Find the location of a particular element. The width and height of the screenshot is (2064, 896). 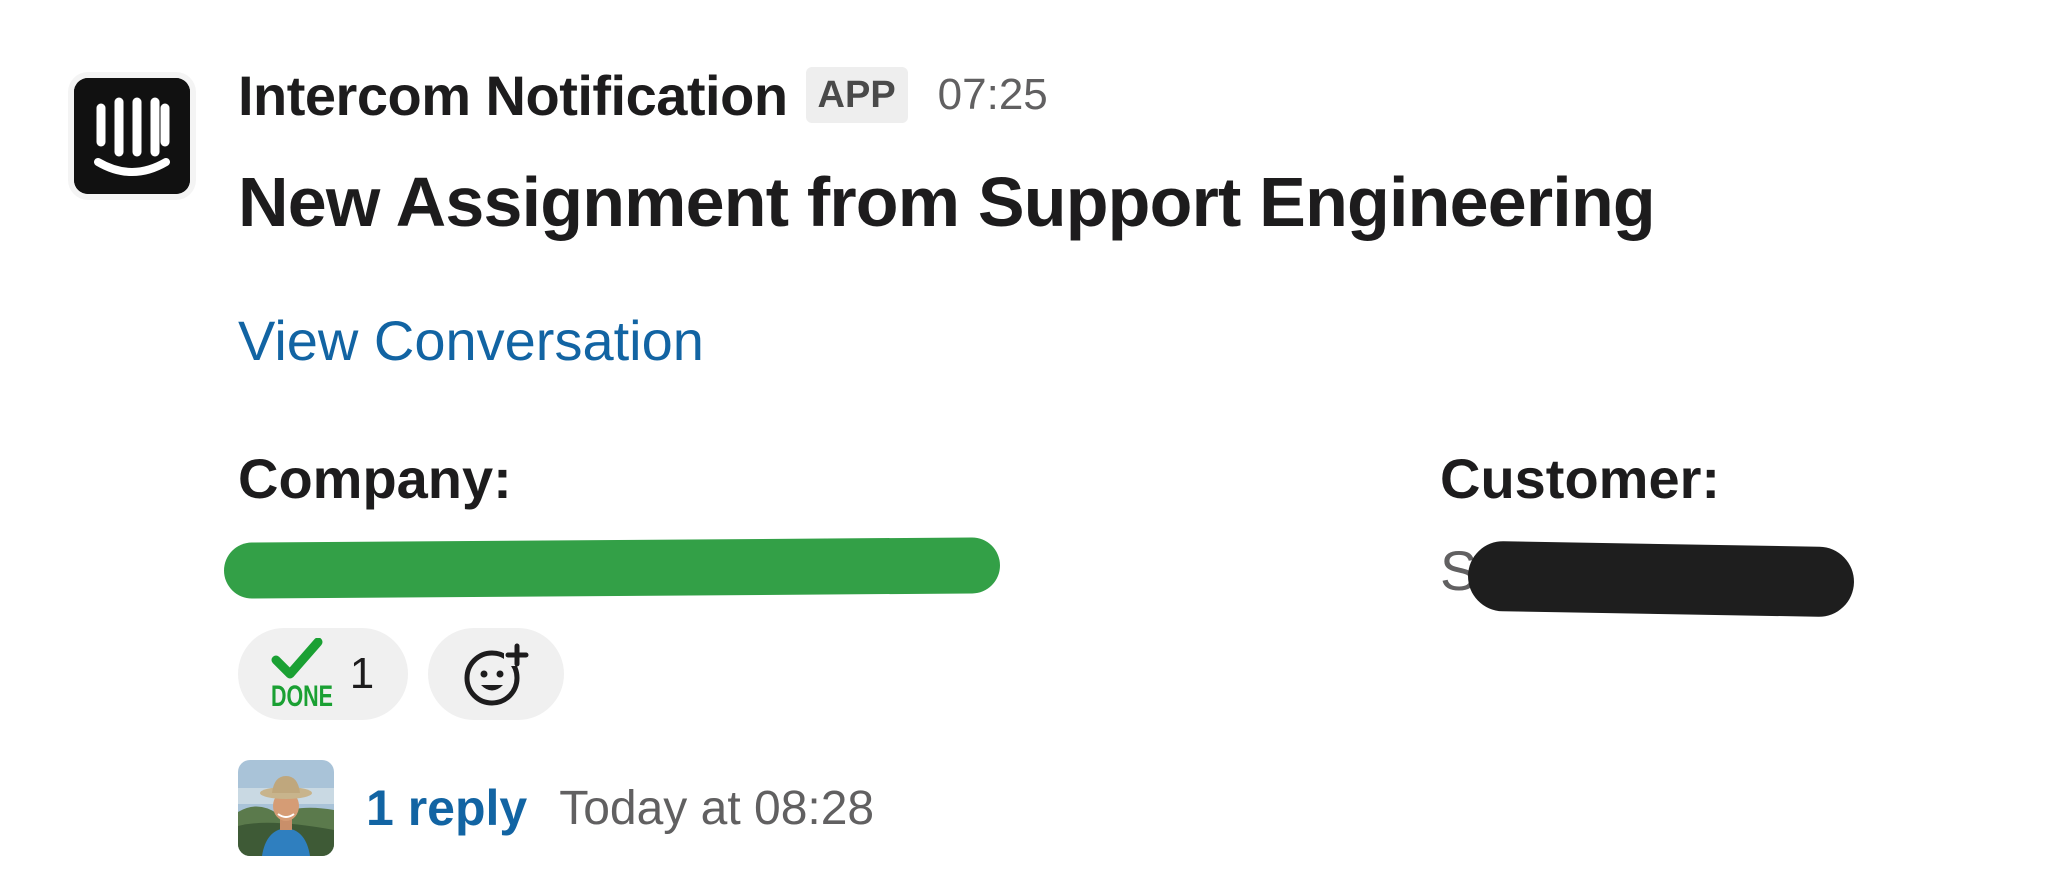

thread-summary: 1 reply Today at 08:28 is located at coordinates (556, 808).